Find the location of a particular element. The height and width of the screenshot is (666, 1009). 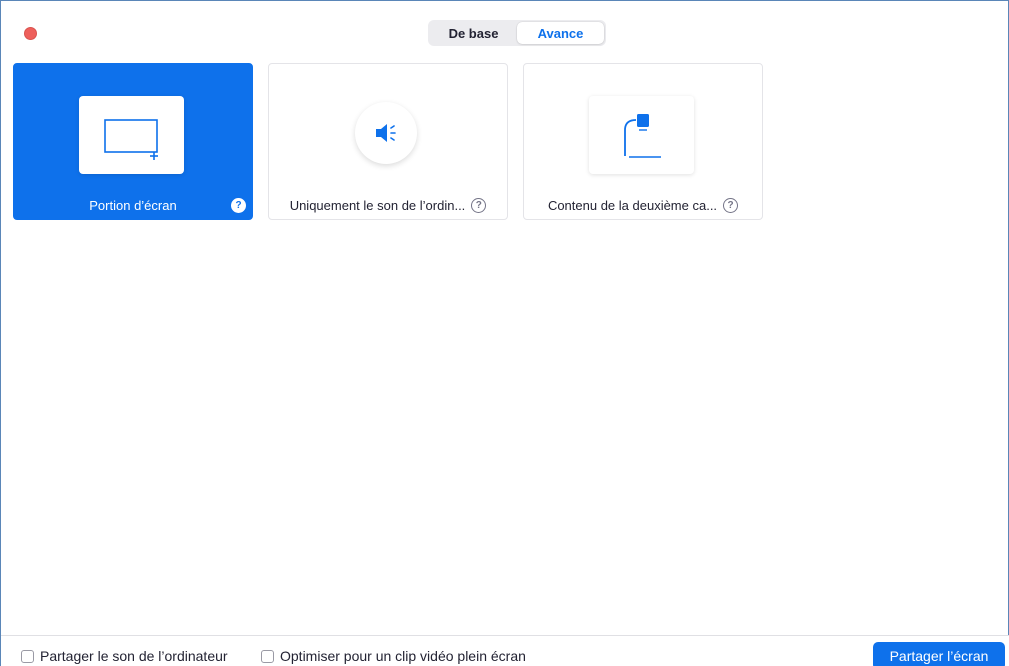

share-sound-label: Partager le son de l’ordinateur is located at coordinates (134, 656).